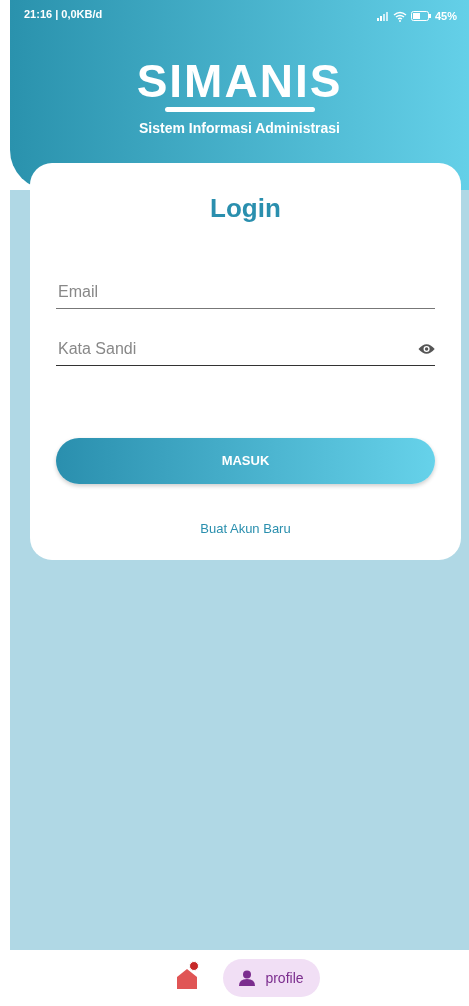 This screenshot has width=469, height=1006. I want to click on show-password-icon, so click(426, 349).